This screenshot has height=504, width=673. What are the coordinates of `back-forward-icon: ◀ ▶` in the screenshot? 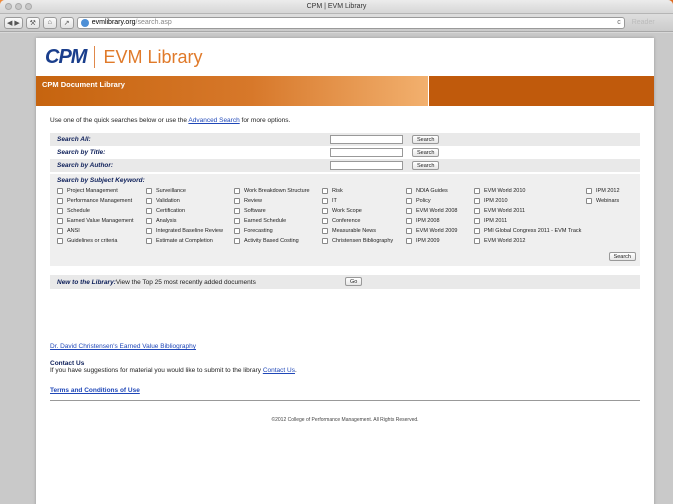 It's located at (13, 22).